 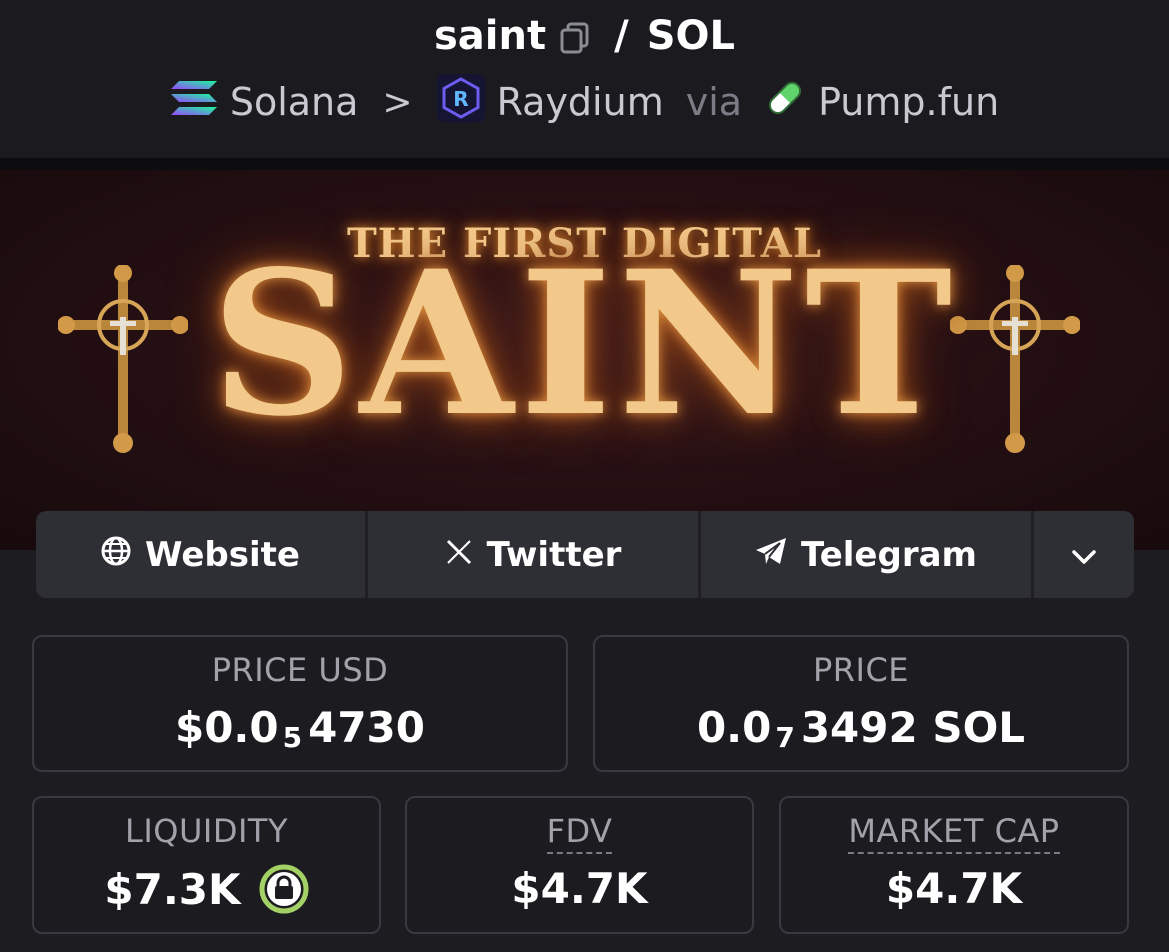 I want to click on fdv-card: FDV $4.7K, so click(x=579, y=865).